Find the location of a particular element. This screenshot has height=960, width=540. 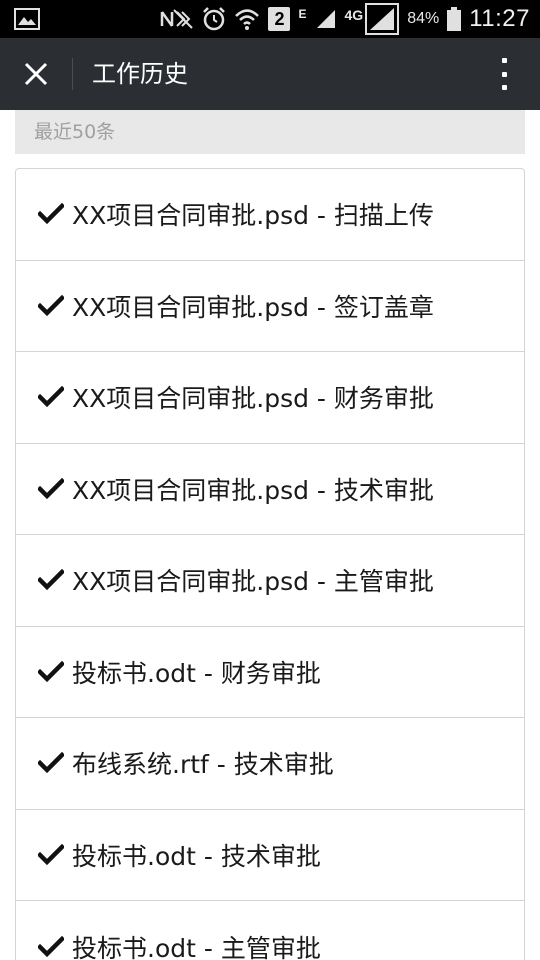

history-list-item: 投标书.odt - 主管审批 is located at coordinates (270, 930).